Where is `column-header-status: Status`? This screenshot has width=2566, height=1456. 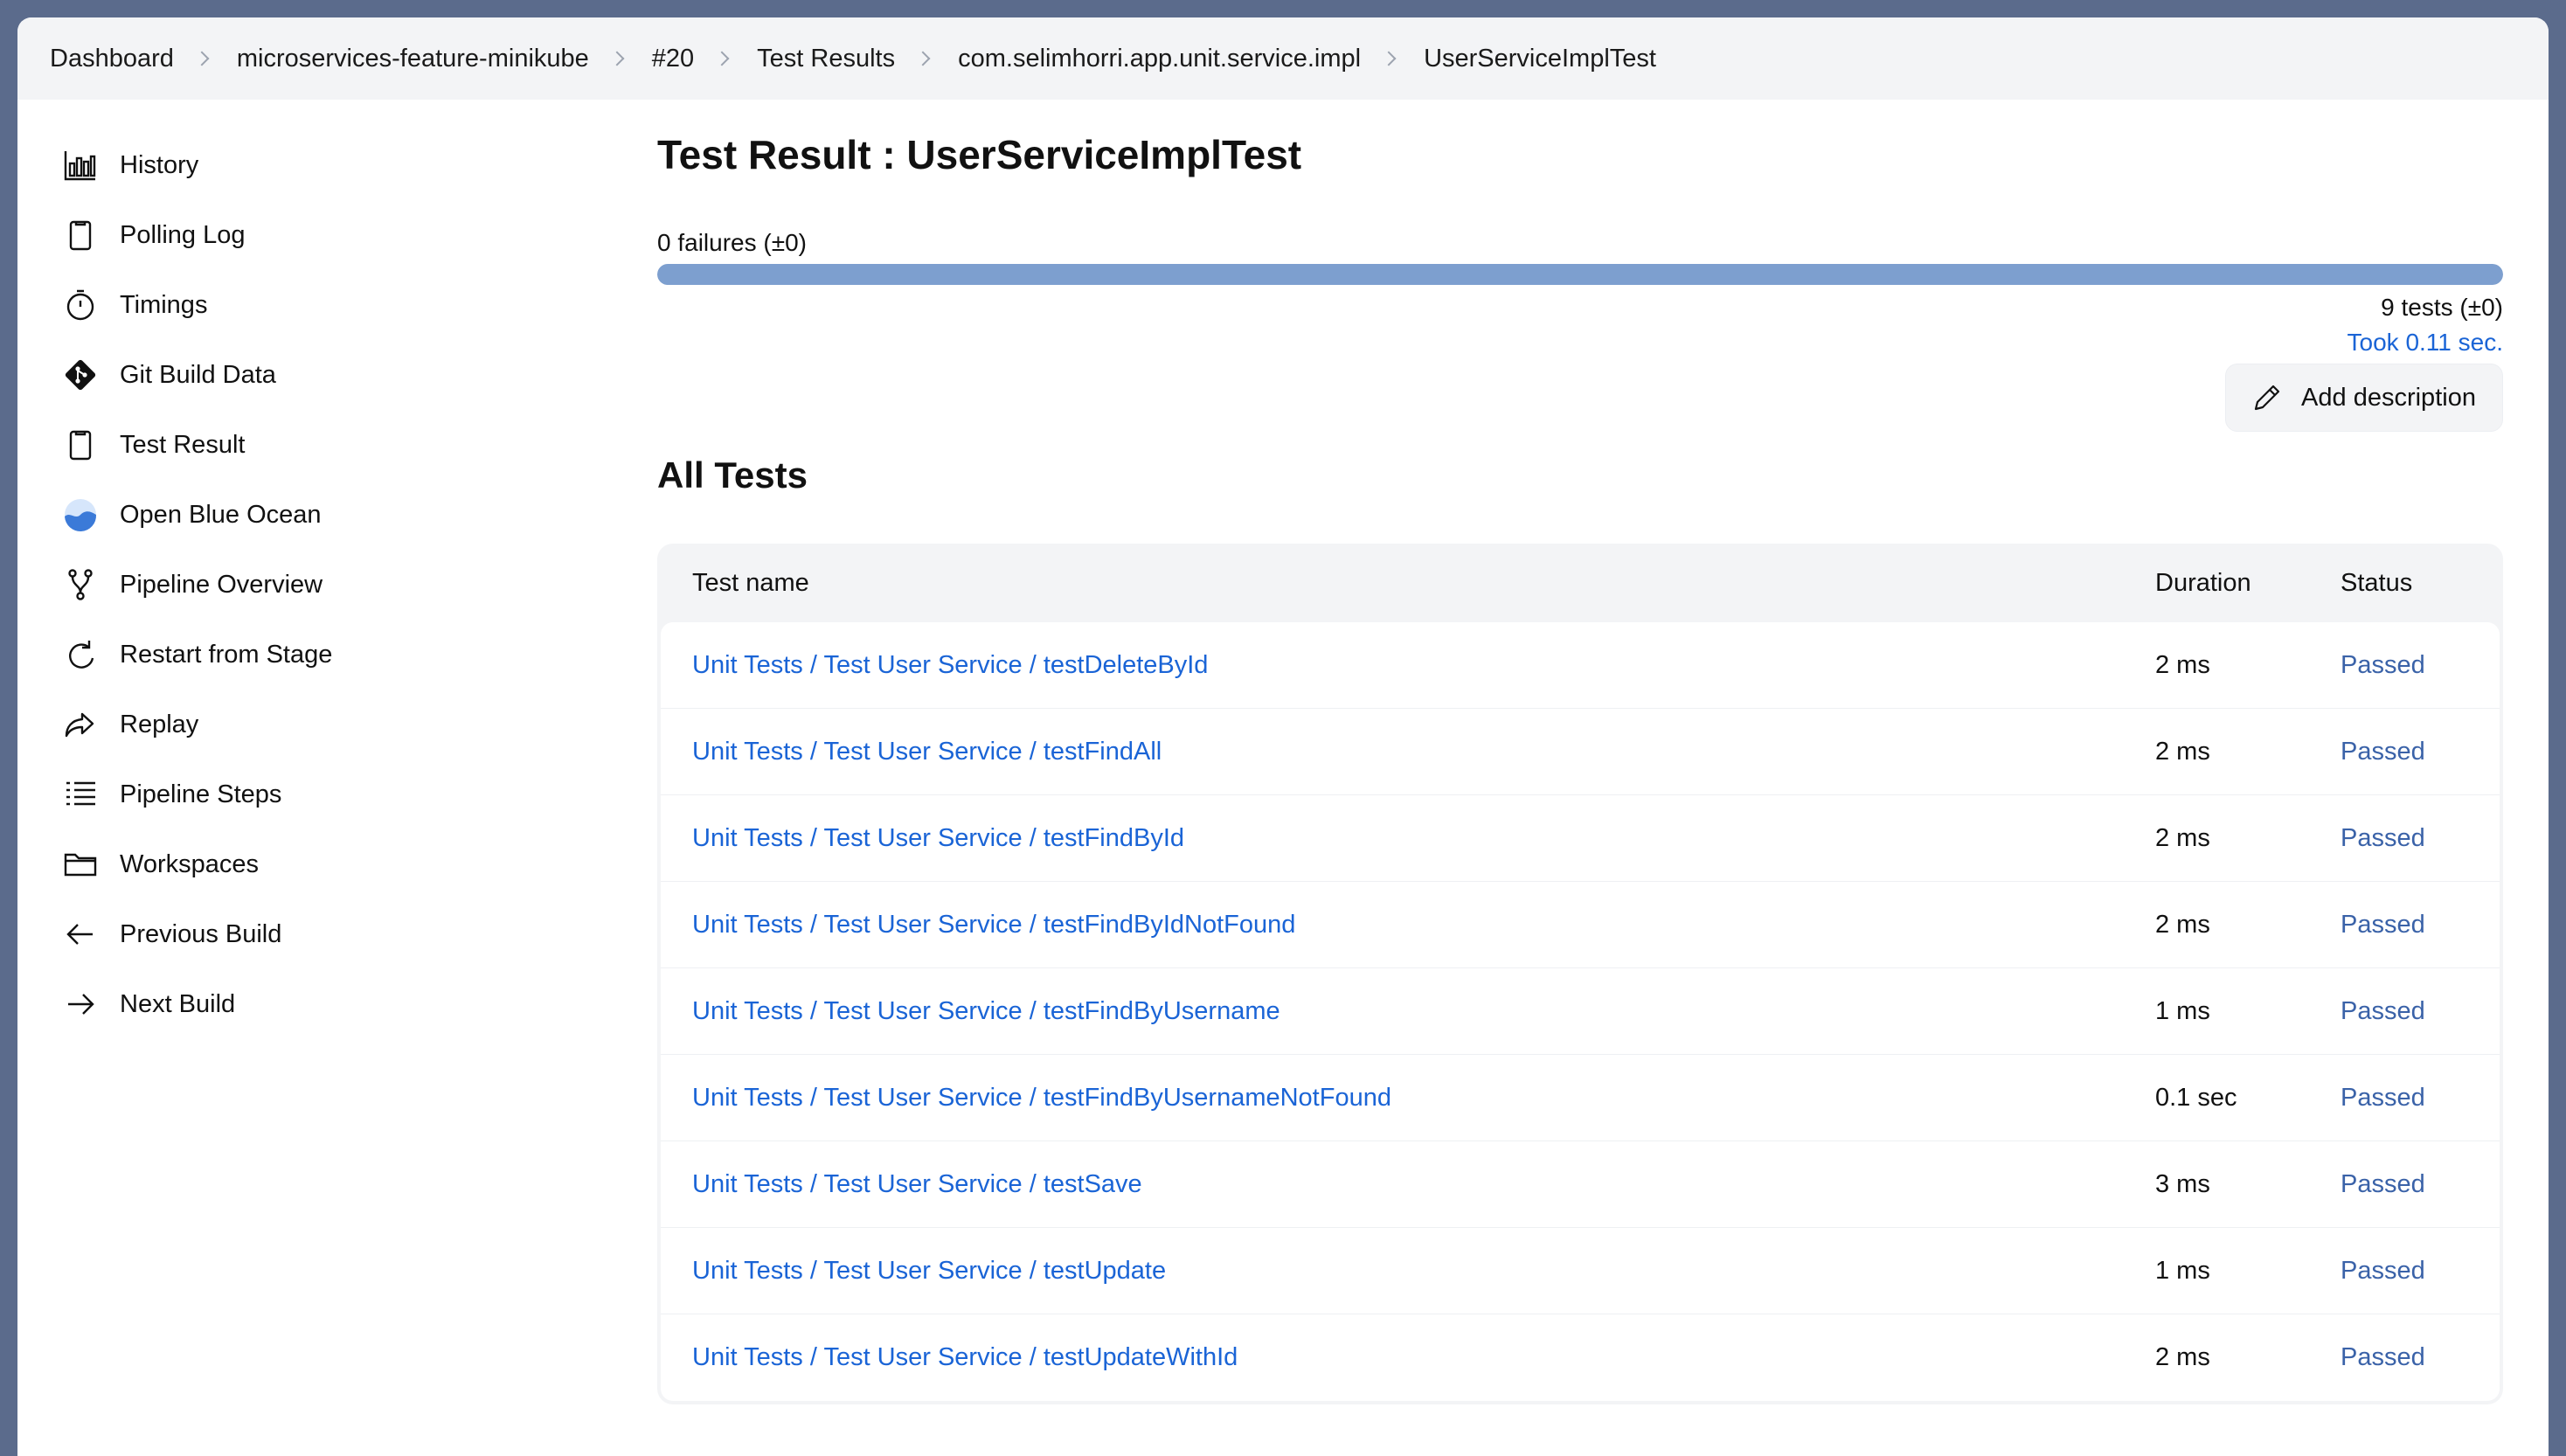
column-header-status: Status is located at coordinates (2420, 583).